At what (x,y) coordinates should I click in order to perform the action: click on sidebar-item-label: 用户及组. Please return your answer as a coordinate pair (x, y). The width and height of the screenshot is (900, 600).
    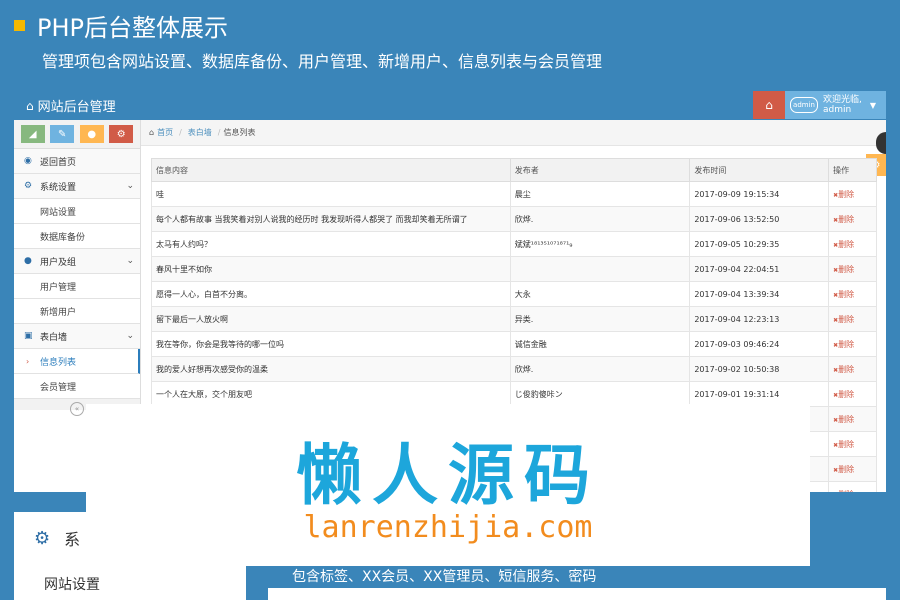
    Looking at the image, I should click on (58, 262).